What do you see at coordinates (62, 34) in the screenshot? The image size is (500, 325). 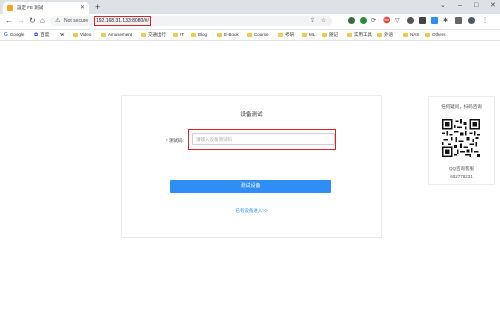 I see `bookmark-item: W` at bounding box center [62, 34].